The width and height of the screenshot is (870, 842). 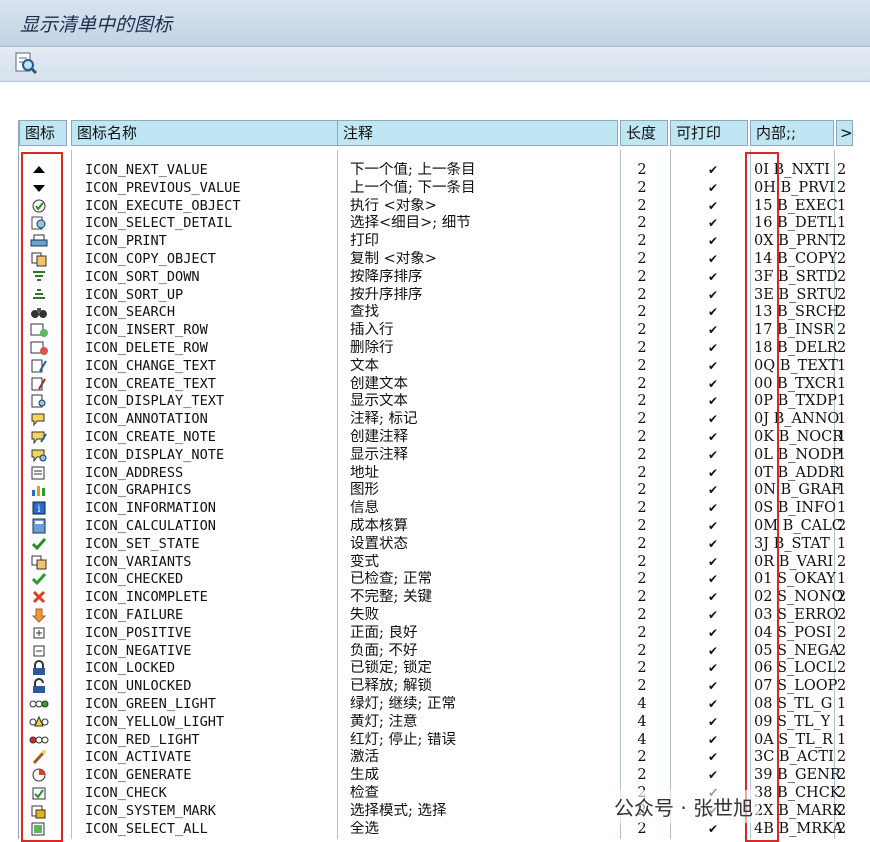 I want to click on table-row: ICON_CHECKED 已检查; 正常 2 ✔ 01 S_OKAY 1, so click(x=436, y=580).